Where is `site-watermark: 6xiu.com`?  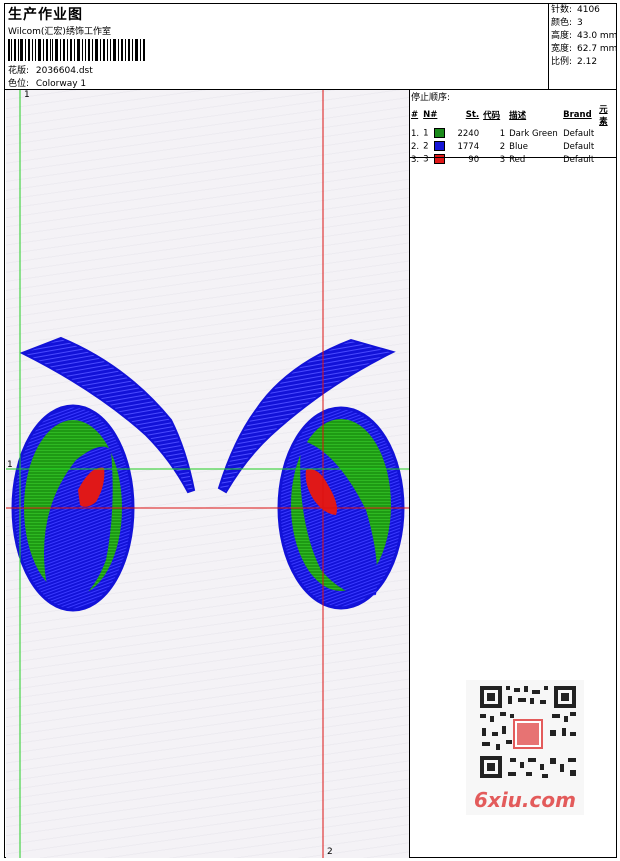
site-watermark: 6xiu.com is located at coordinates (525, 800).